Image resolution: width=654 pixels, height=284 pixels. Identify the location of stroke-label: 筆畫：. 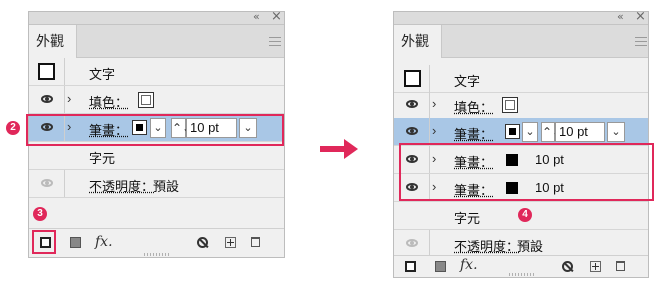
(473, 133).